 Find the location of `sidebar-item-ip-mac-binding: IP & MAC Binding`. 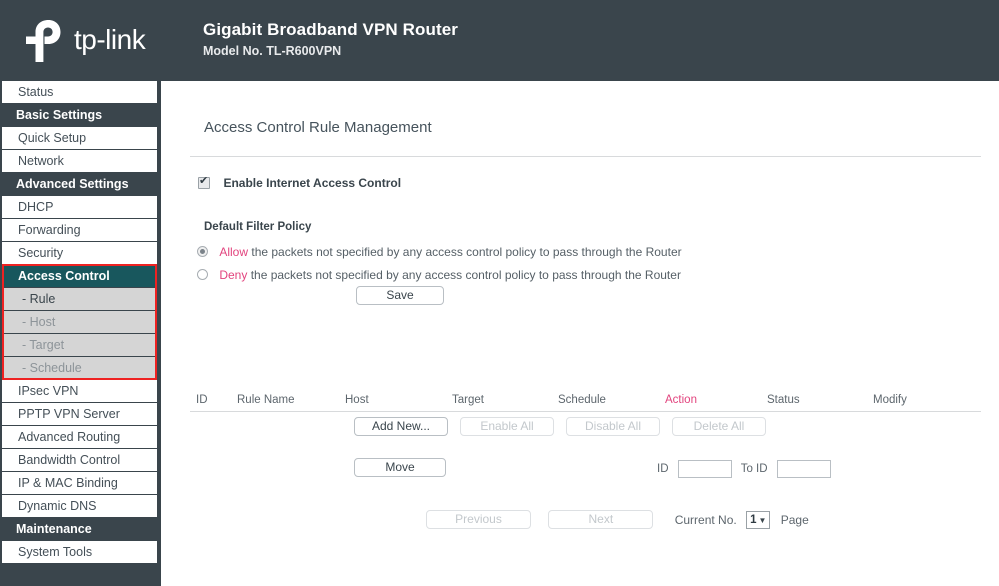

sidebar-item-ip-mac-binding: IP & MAC Binding is located at coordinates (79, 483).